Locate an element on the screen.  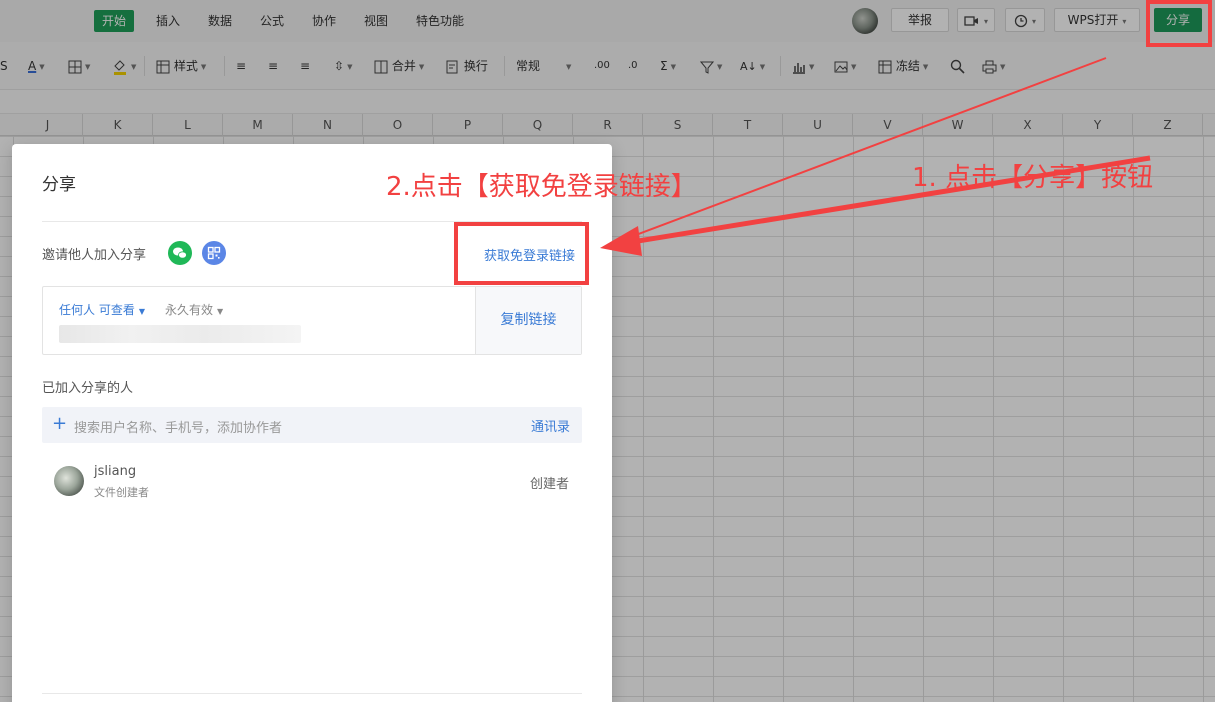
qr-code-icon is located at coordinates (214, 253).